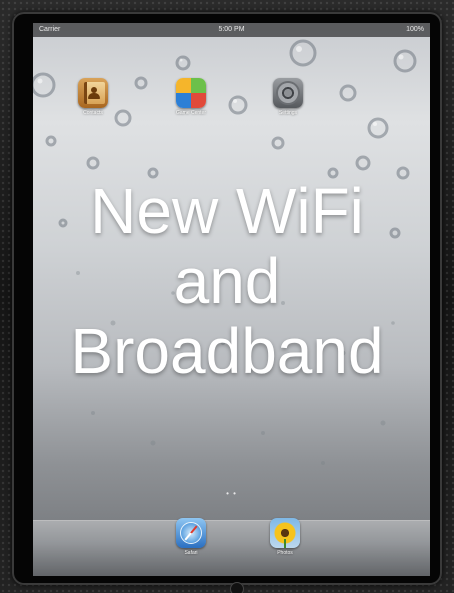 The image size is (454, 593). I want to click on dock-app-safari: Safari, so click(191, 537).